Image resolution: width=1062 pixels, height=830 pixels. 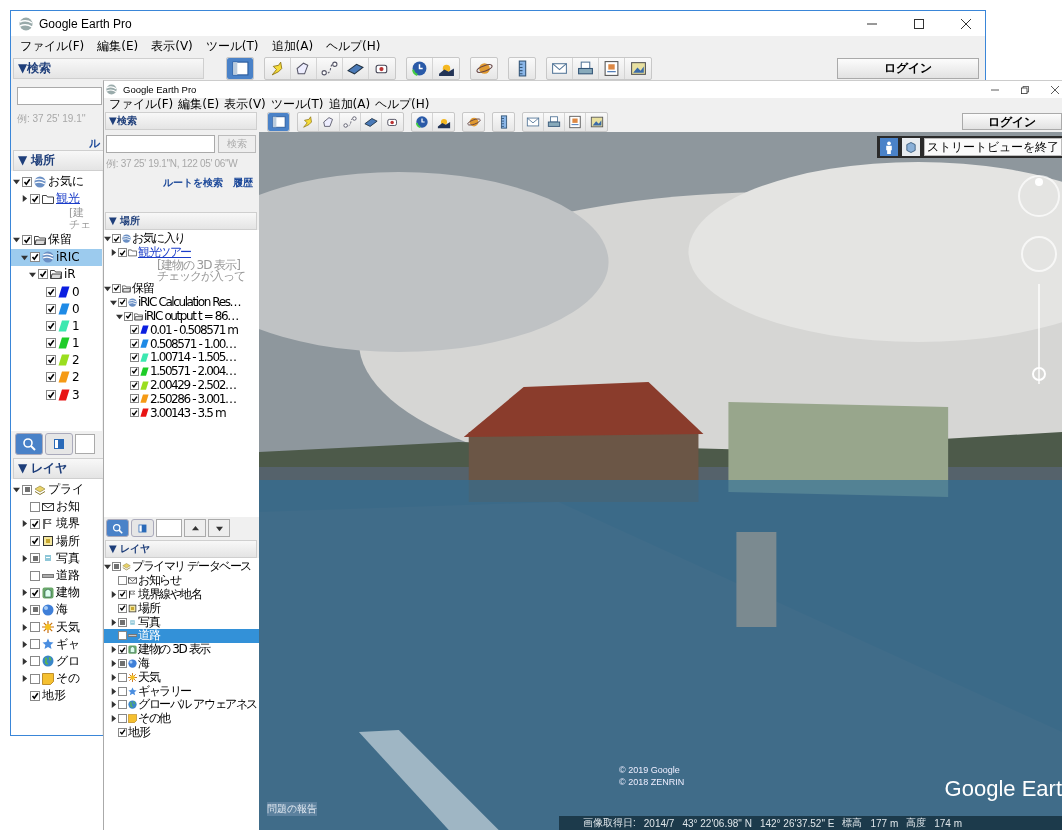 I want to click on input-field, so click(x=85, y=444).